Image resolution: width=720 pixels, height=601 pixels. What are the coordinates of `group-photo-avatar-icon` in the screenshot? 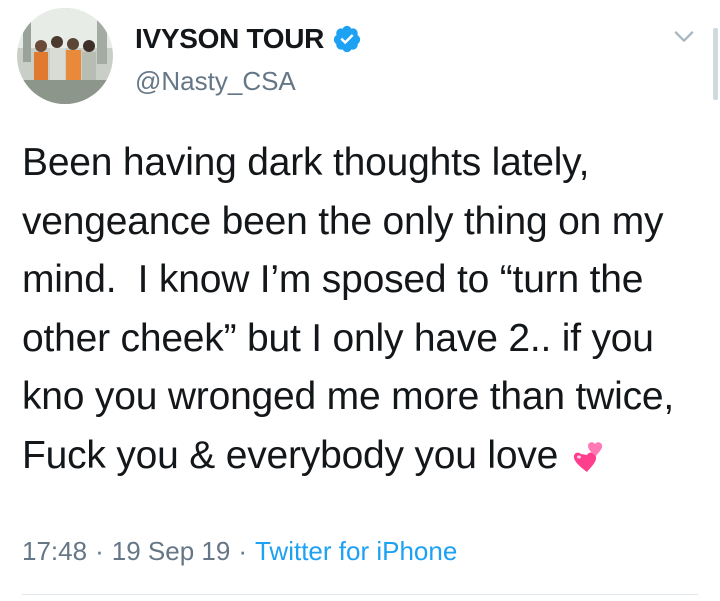 It's located at (65, 56).